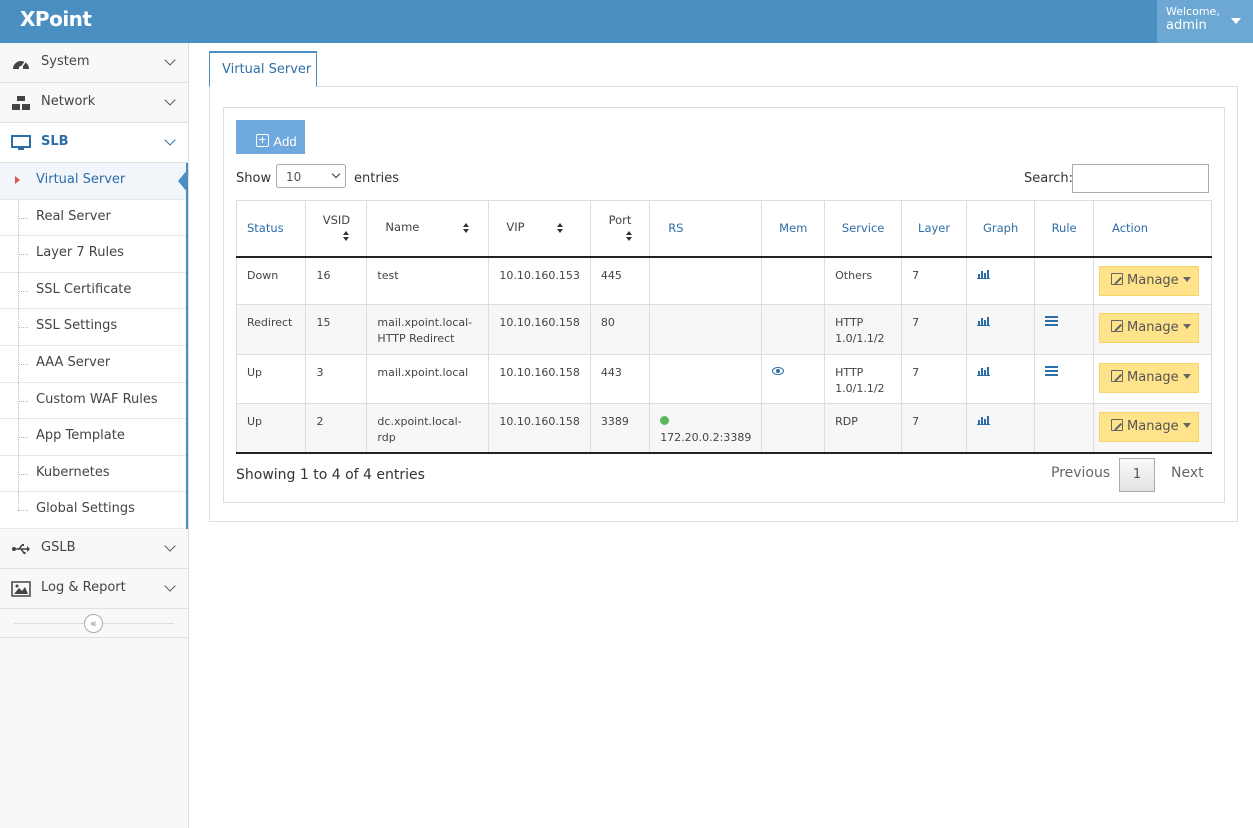  I want to click on cell-service: RDP, so click(863, 428).